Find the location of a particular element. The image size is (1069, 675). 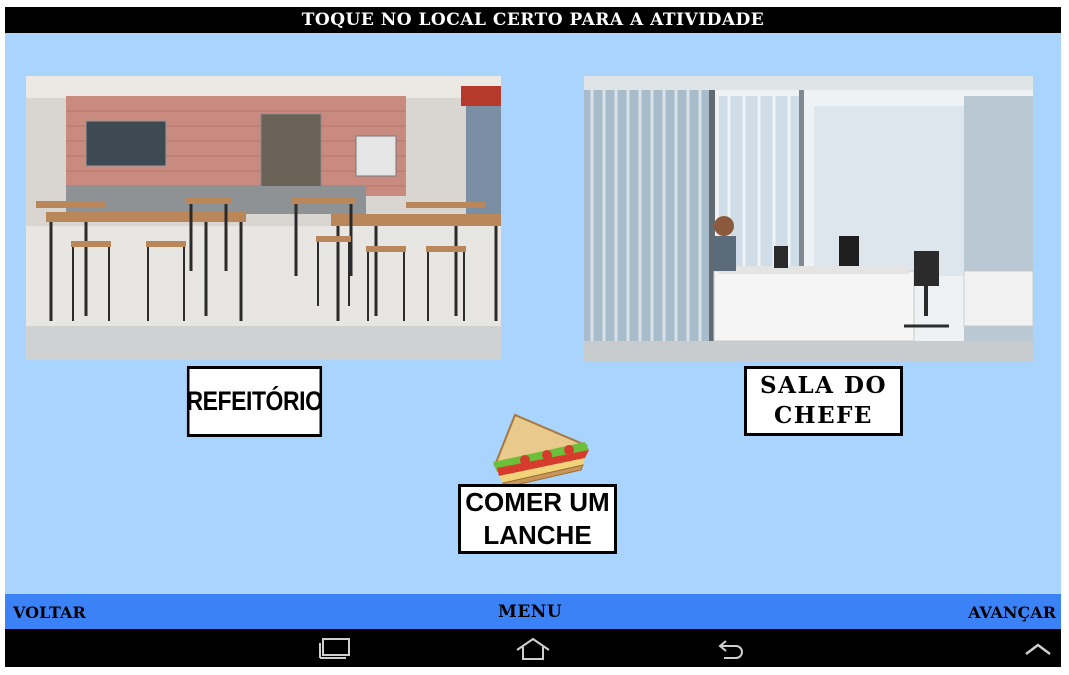

page-title: TOQUE NO LOCAL CERTO PARA A ATIVIDADE is located at coordinates (533, 20).